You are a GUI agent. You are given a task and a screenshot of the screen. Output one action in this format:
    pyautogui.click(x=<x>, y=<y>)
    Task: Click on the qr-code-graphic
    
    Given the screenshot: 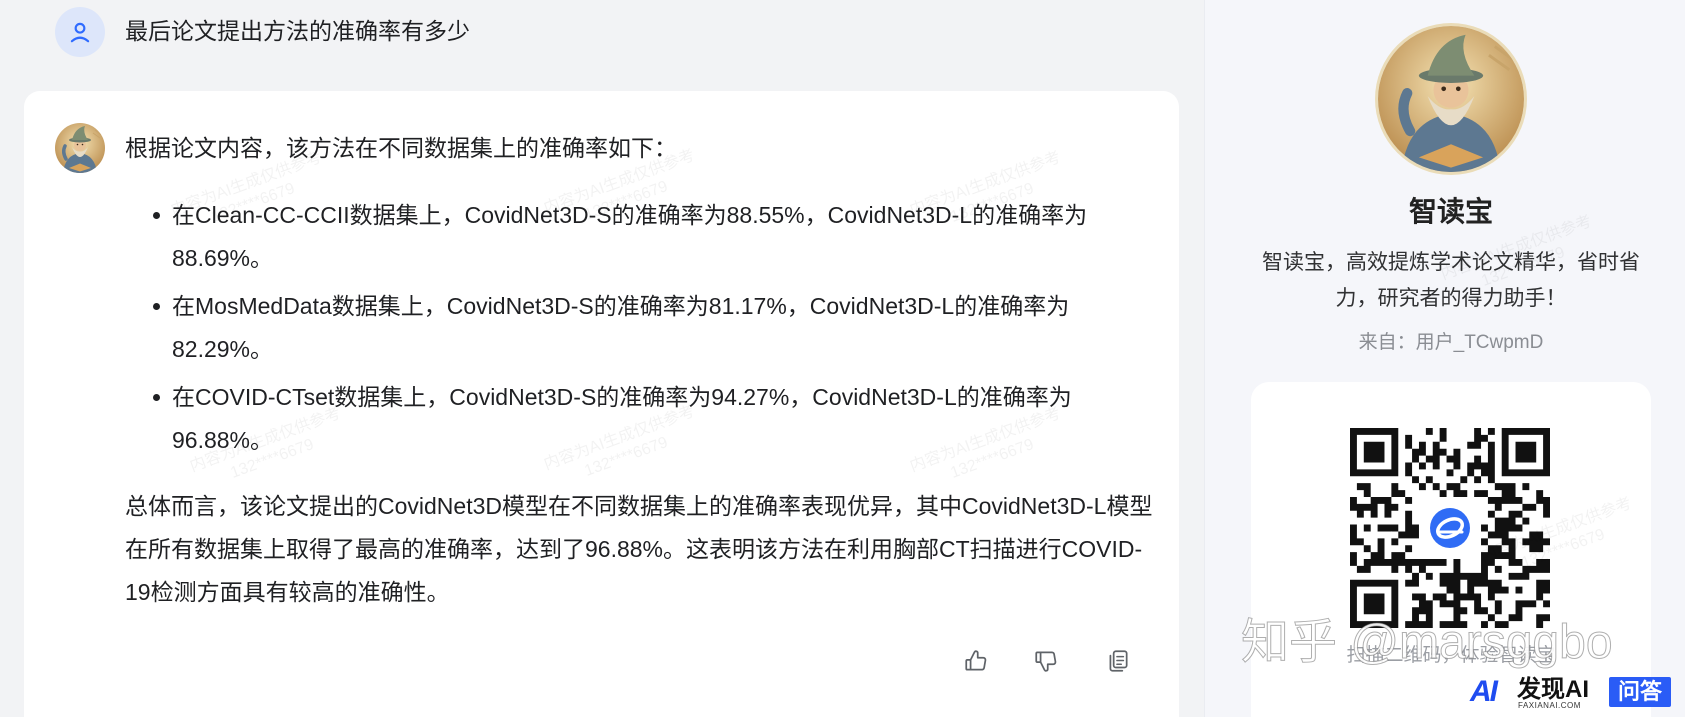 What is the action you would take?
    pyautogui.click(x=1450, y=528)
    